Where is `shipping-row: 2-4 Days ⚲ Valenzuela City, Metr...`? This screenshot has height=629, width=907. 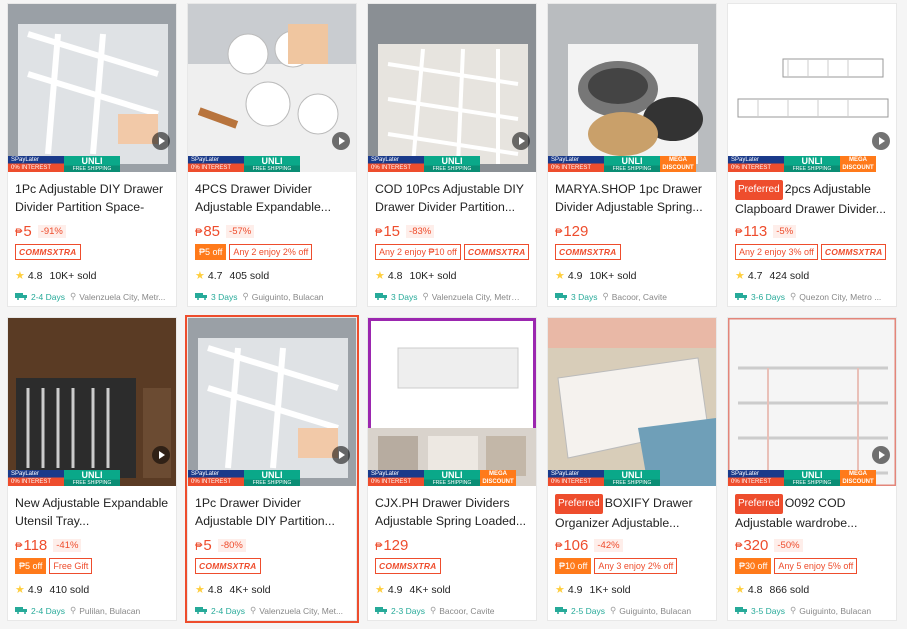
shipping-row: 2-4 Days ⚲ Valenzuela City, Metr... is located at coordinates (92, 296).